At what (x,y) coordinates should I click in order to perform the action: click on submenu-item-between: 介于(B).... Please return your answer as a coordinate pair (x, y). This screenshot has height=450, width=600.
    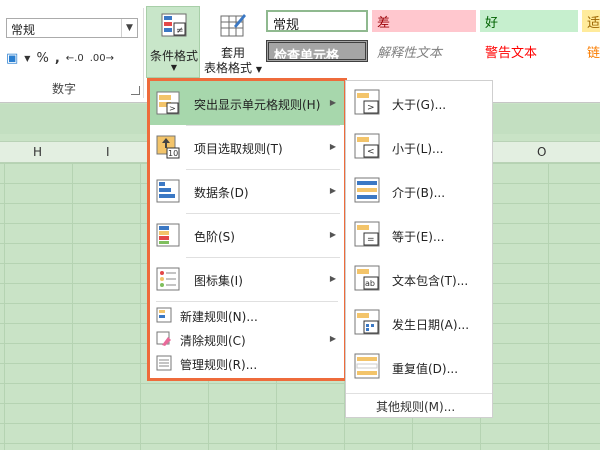
    Looking at the image, I should click on (419, 191).